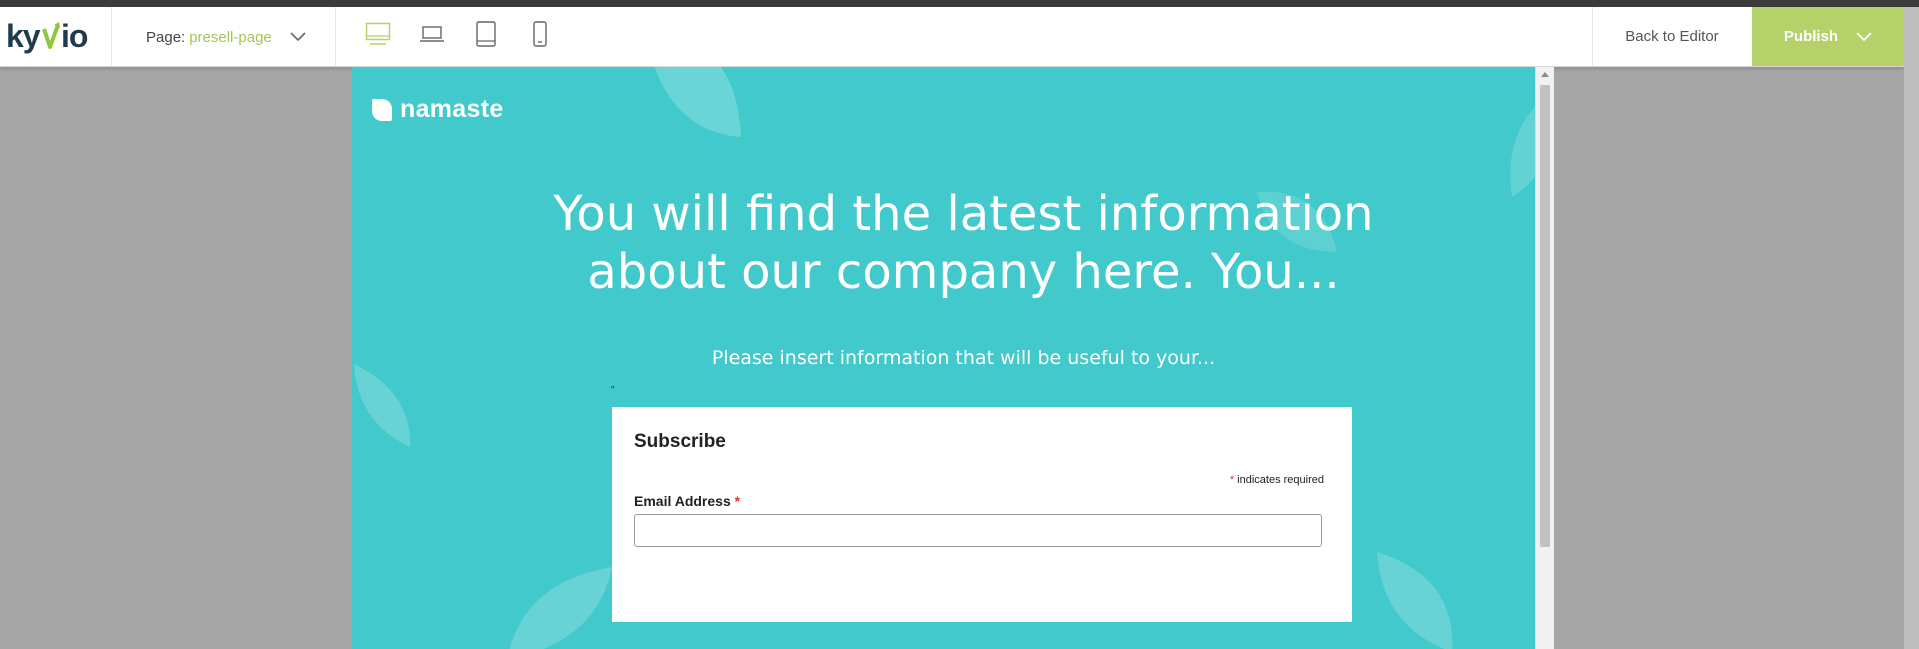 The width and height of the screenshot is (1919, 649). Describe the element at coordinates (74, 36) in the screenshot. I see `svg-text: io` at that location.